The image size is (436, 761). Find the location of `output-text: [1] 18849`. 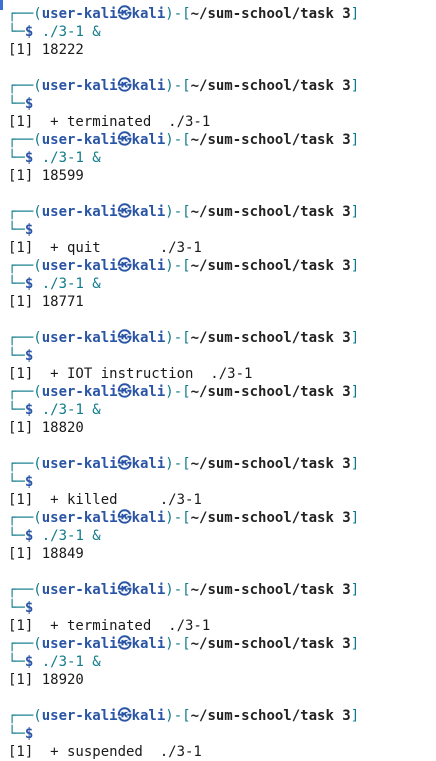

output-text: [1] 18849 is located at coordinates (46, 554).